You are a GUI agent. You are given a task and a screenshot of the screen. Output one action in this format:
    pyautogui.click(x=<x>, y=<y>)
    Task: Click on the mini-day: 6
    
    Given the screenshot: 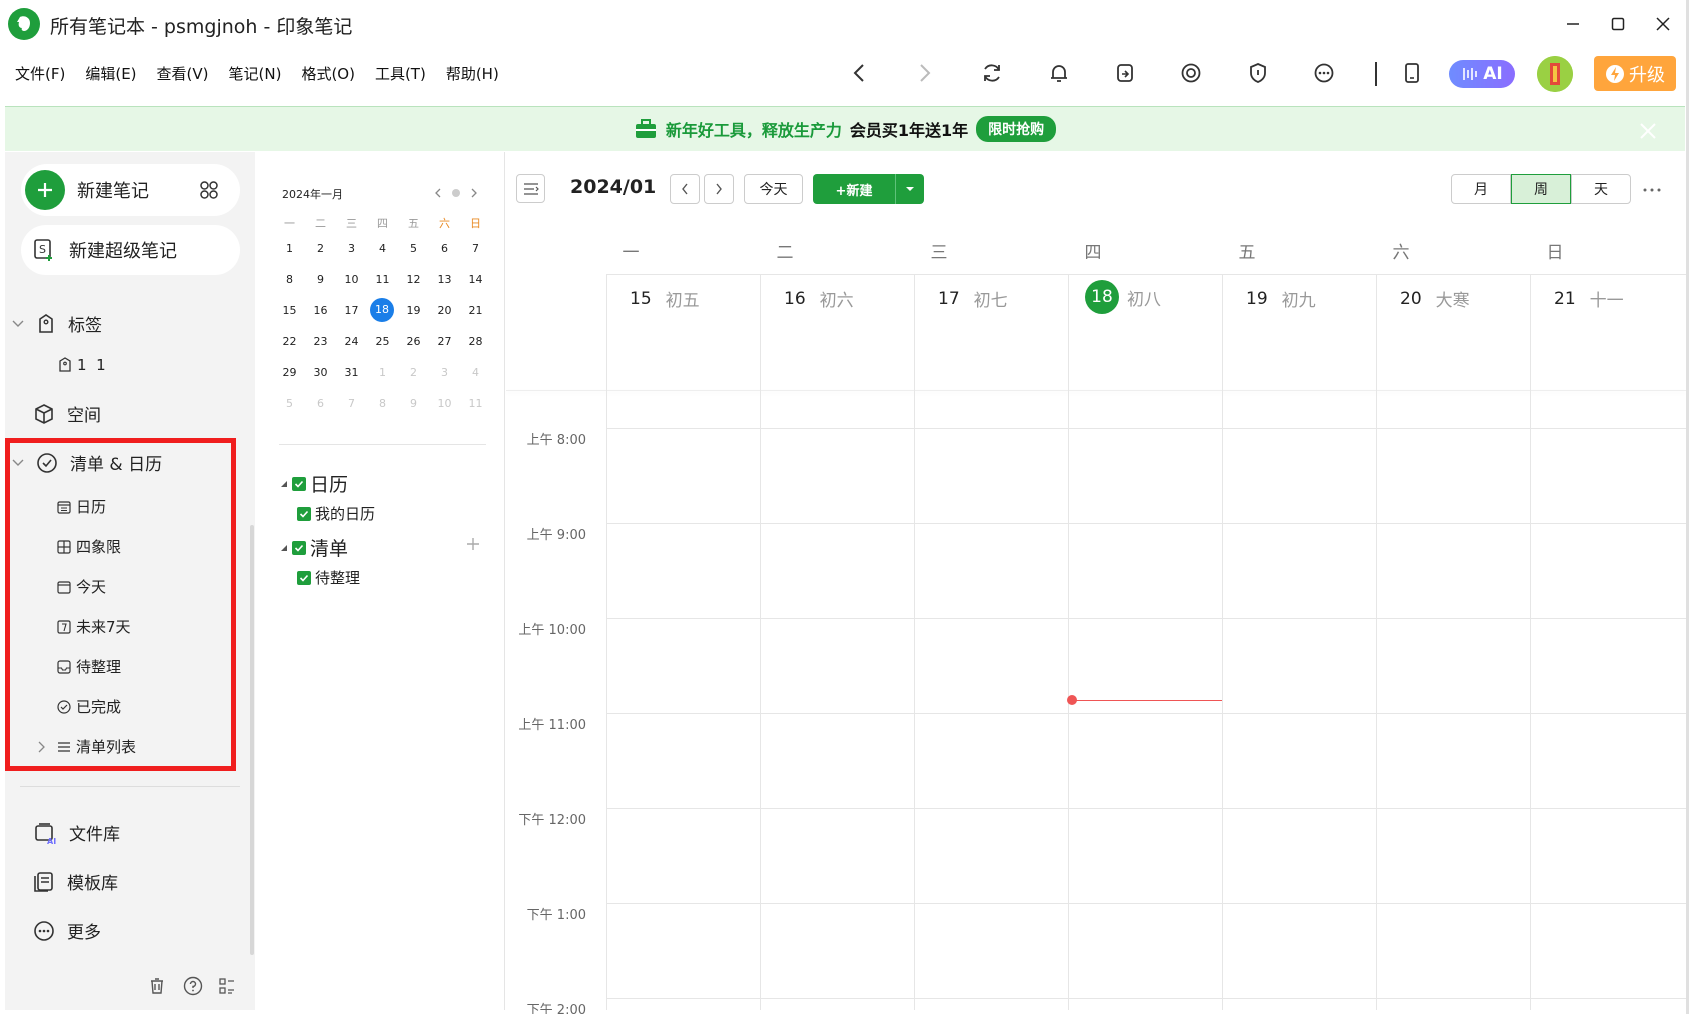 What is the action you would take?
    pyautogui.click(x=444, y=248)
    